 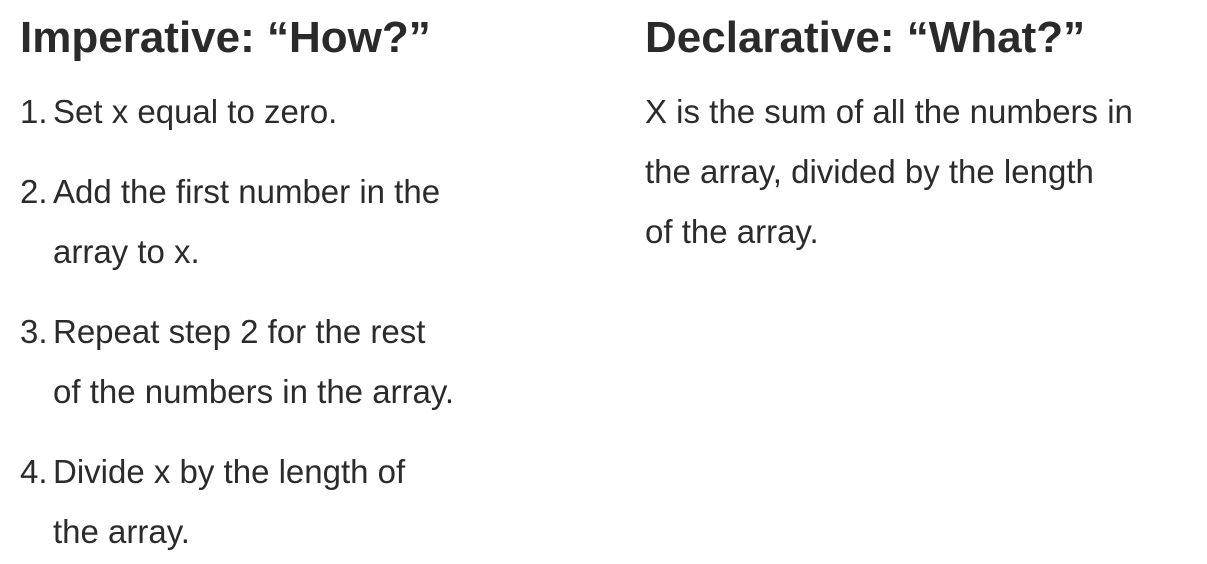 I want to click on description-line: the array, divided by the length, so click(x=869, y=171).